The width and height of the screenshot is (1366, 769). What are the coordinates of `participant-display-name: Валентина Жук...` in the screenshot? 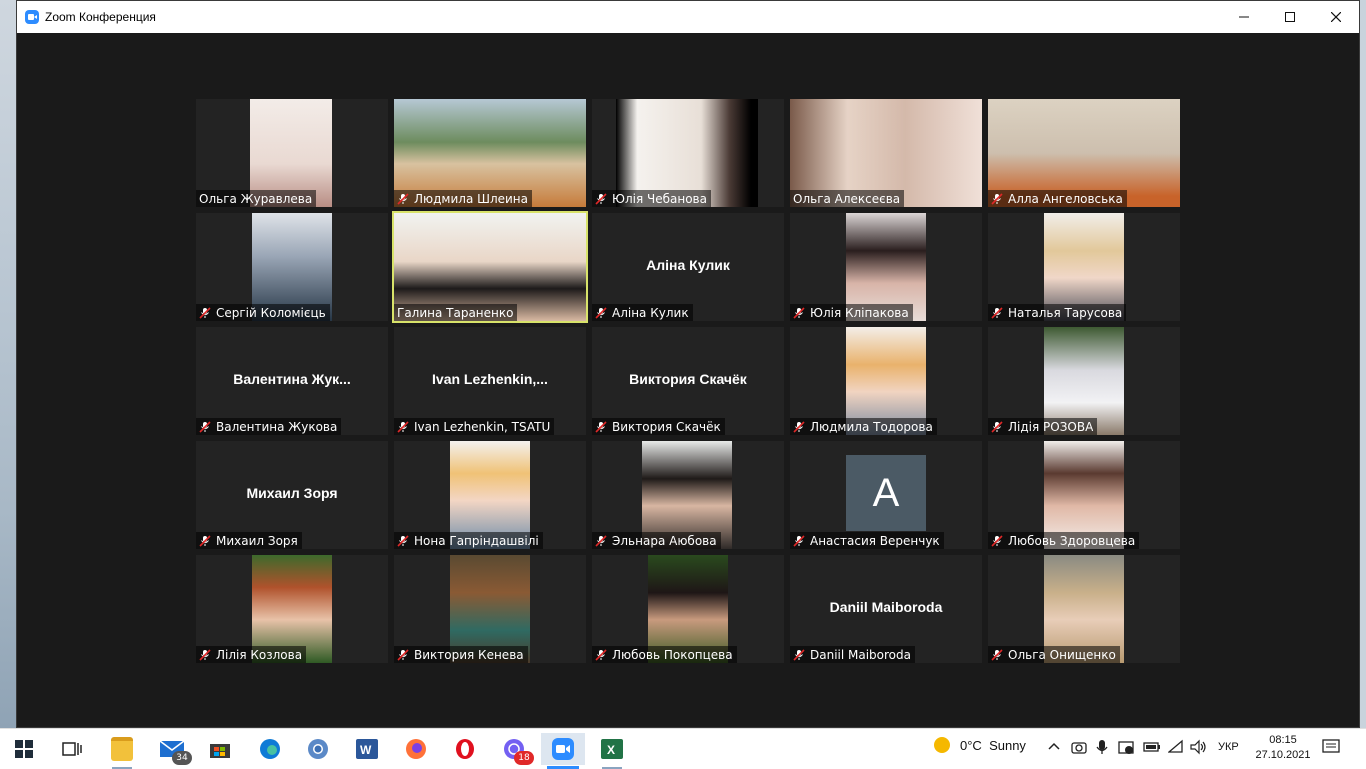 It's located at (292, 379).